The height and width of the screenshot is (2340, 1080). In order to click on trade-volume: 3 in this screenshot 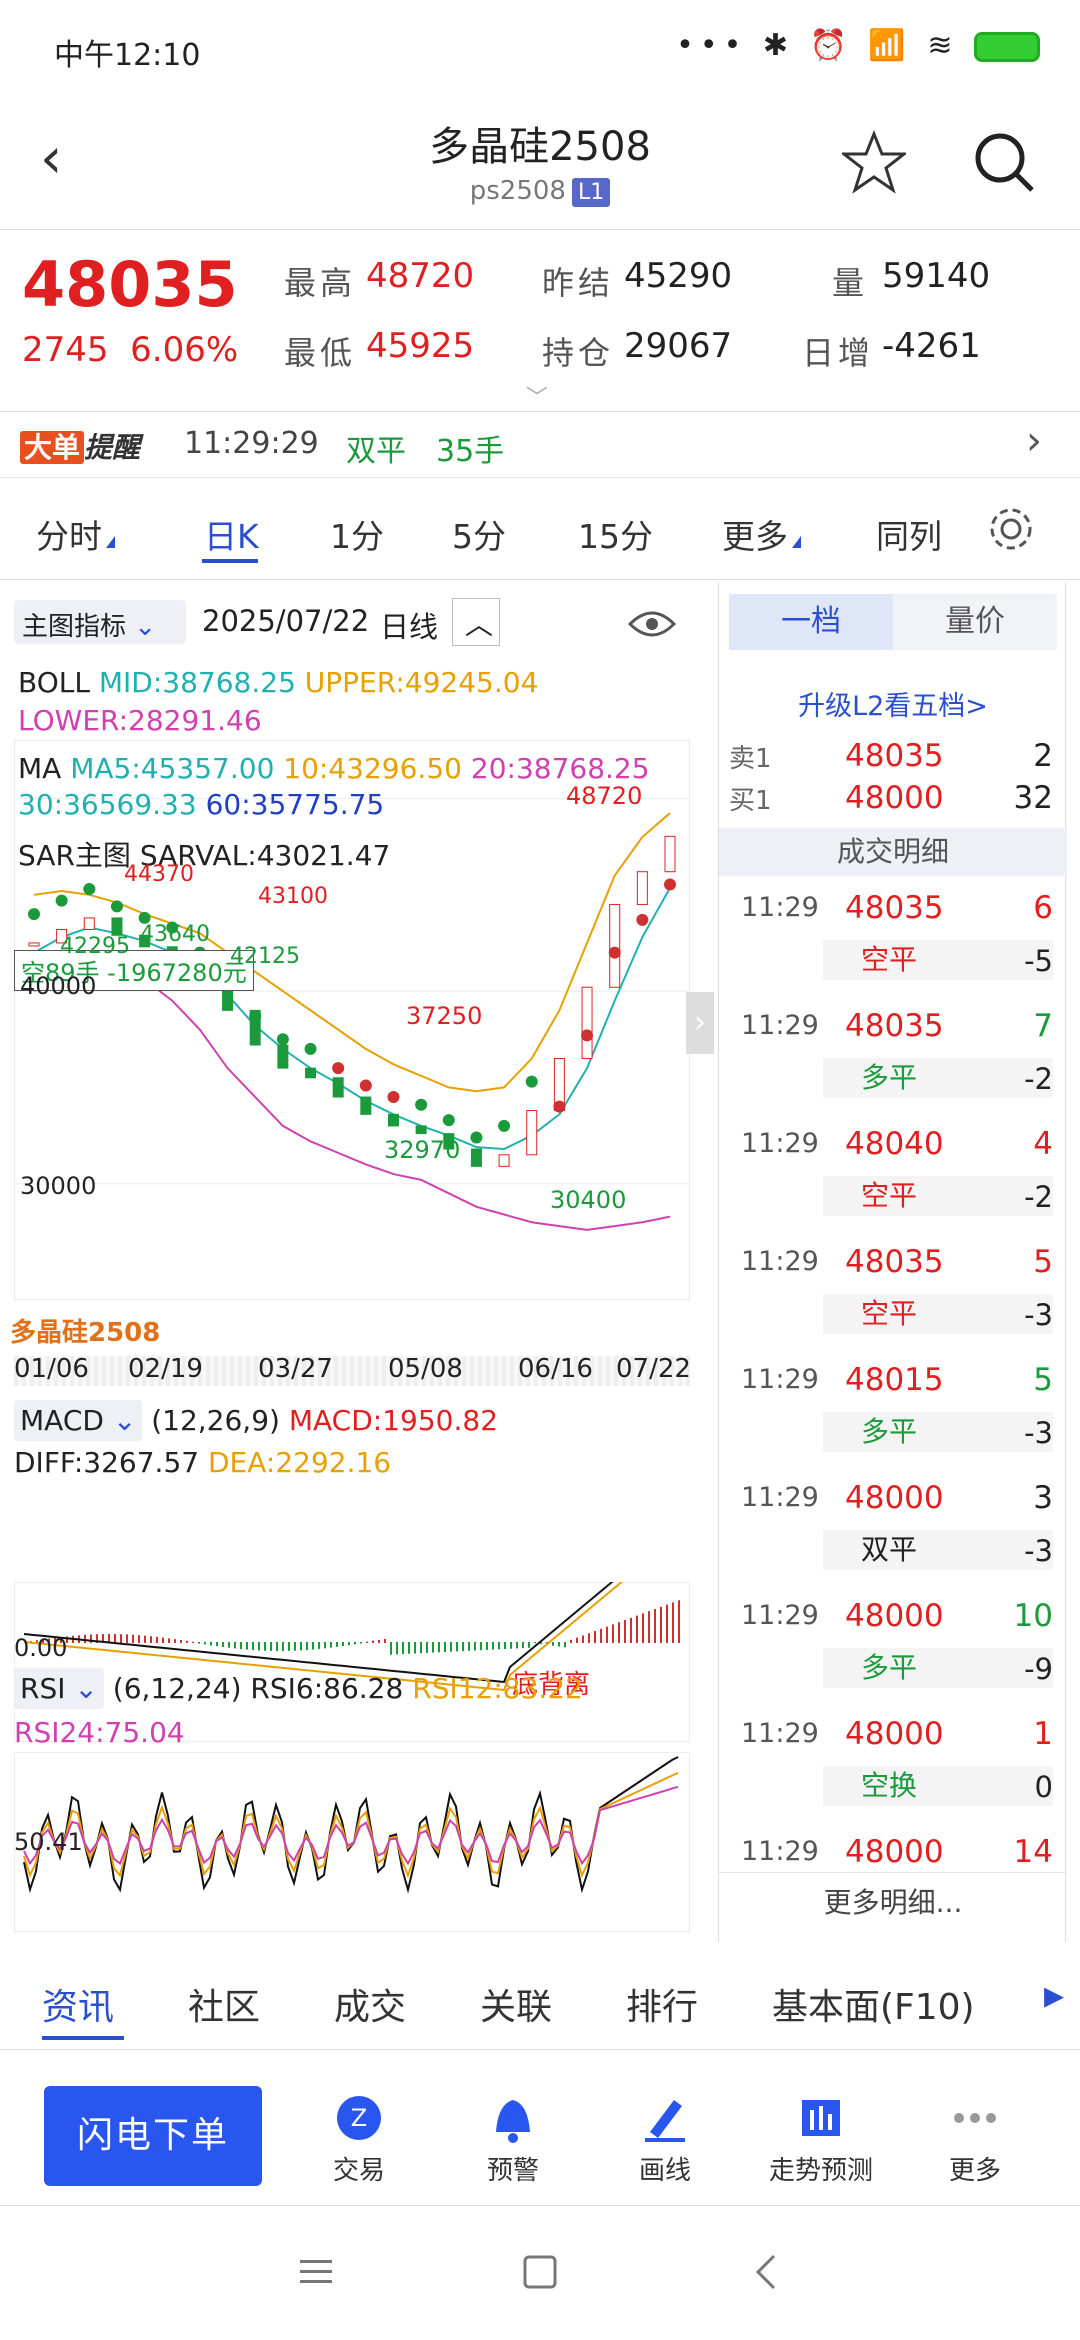, I will do `click(1043, 1498)`.